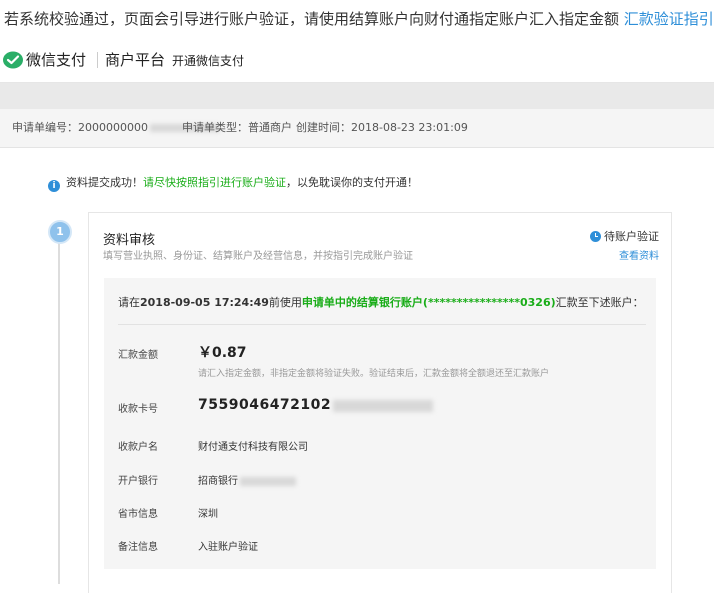  What do you see at coordinates (45, 127) in the screenshot?
I see `application-id-label: 申请单编号：` at bounding box center [45, 127].